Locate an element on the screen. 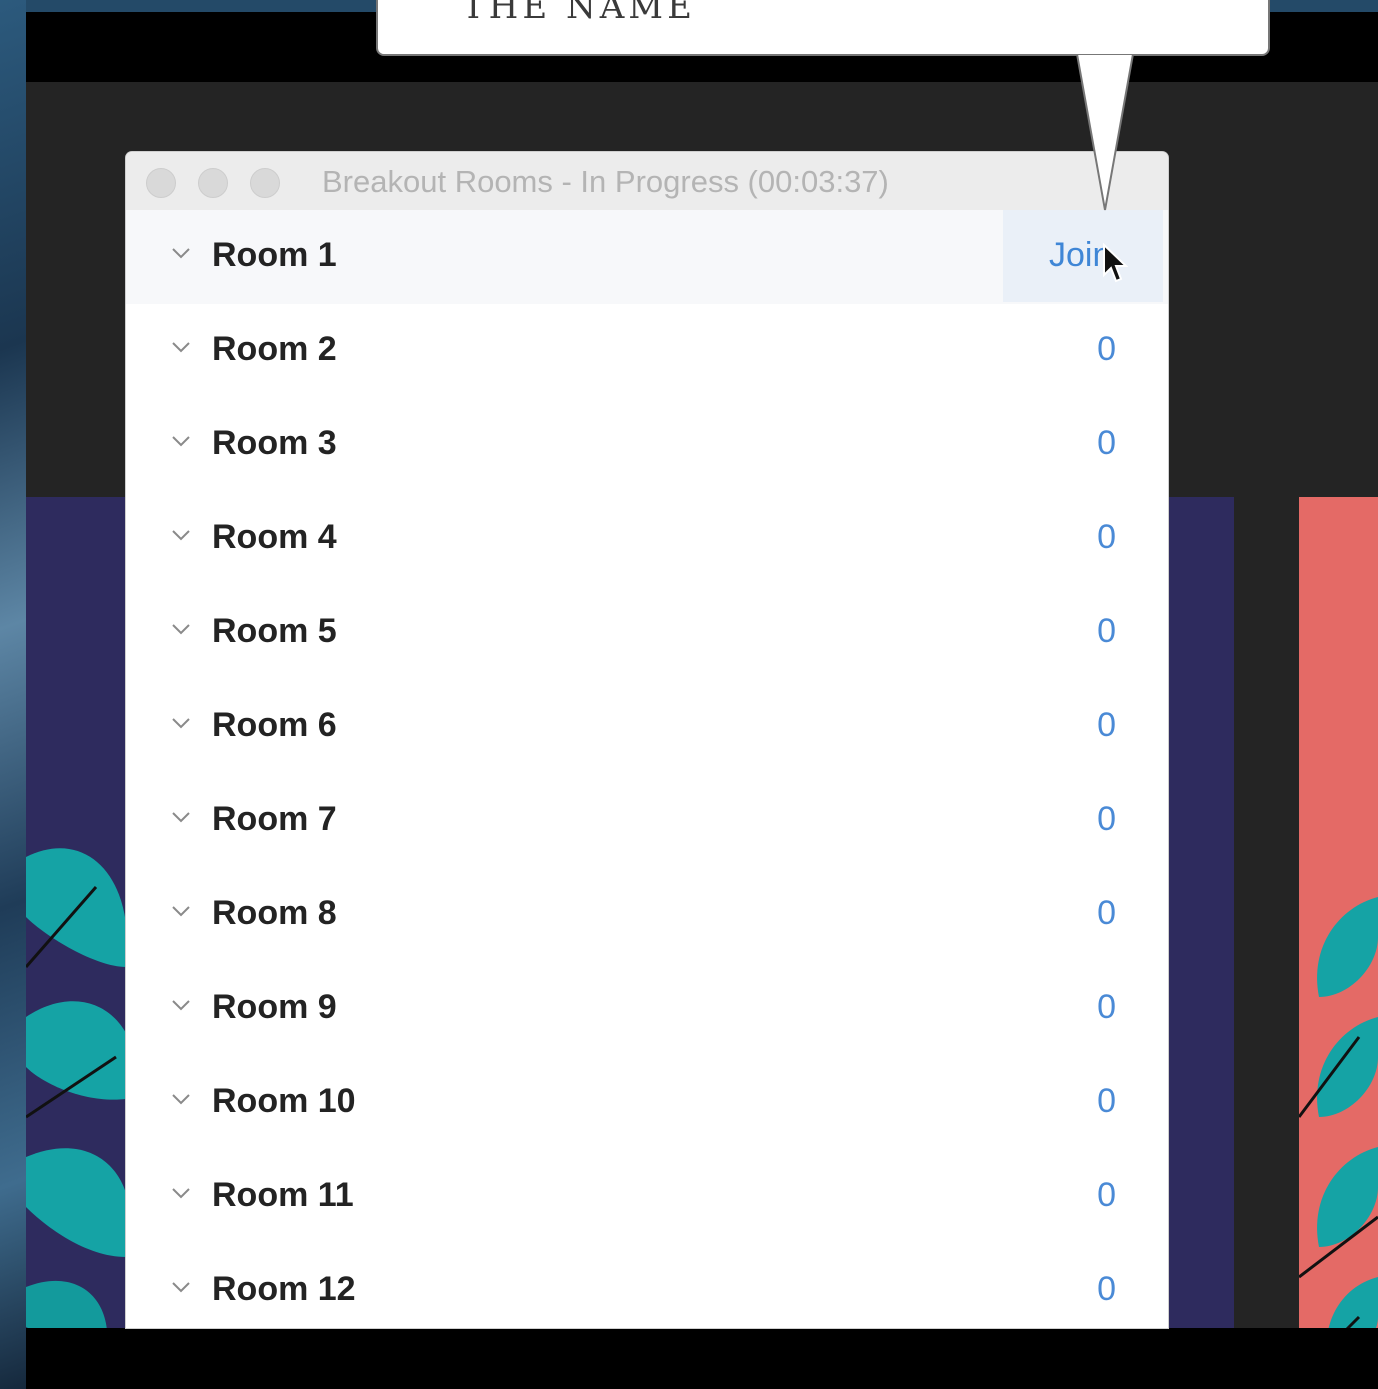 Image resolution: width=1378 pixels, height=1389 pixels. callout-text: THE NAME is located at coordinates (579, 13).